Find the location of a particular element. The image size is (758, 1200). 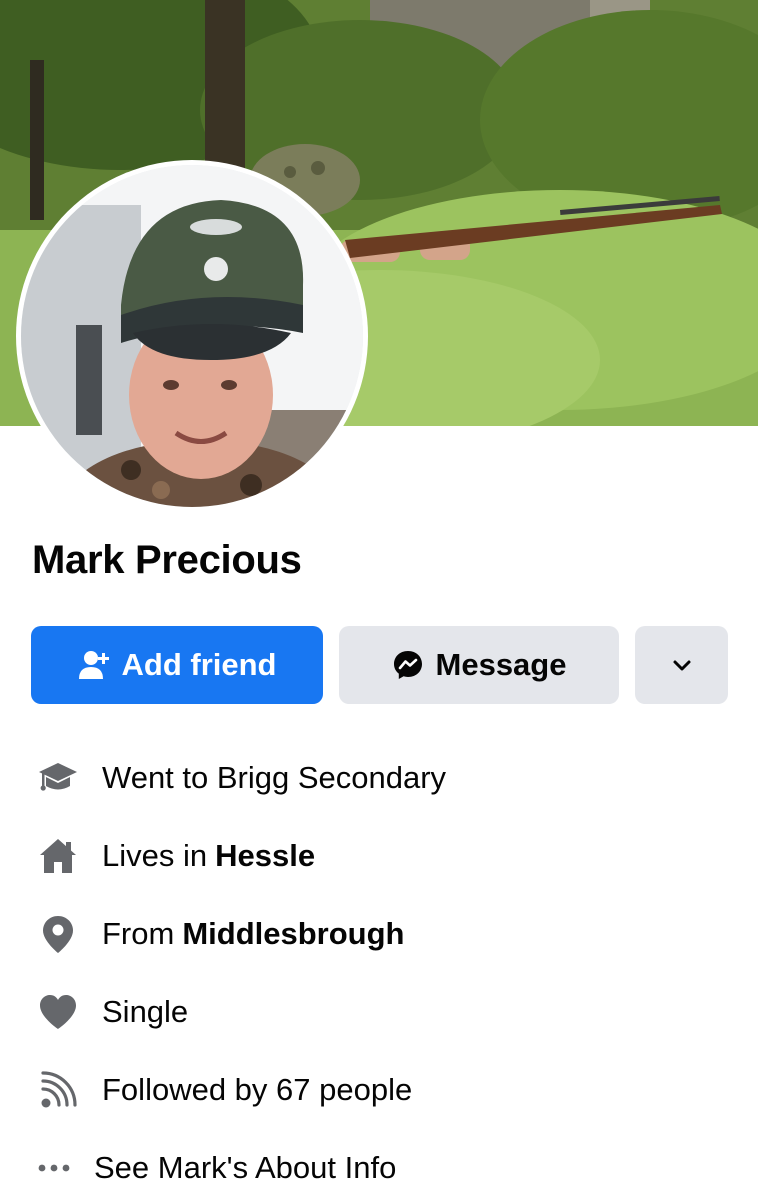

message-label: Message is located at coordinates (501, 664).